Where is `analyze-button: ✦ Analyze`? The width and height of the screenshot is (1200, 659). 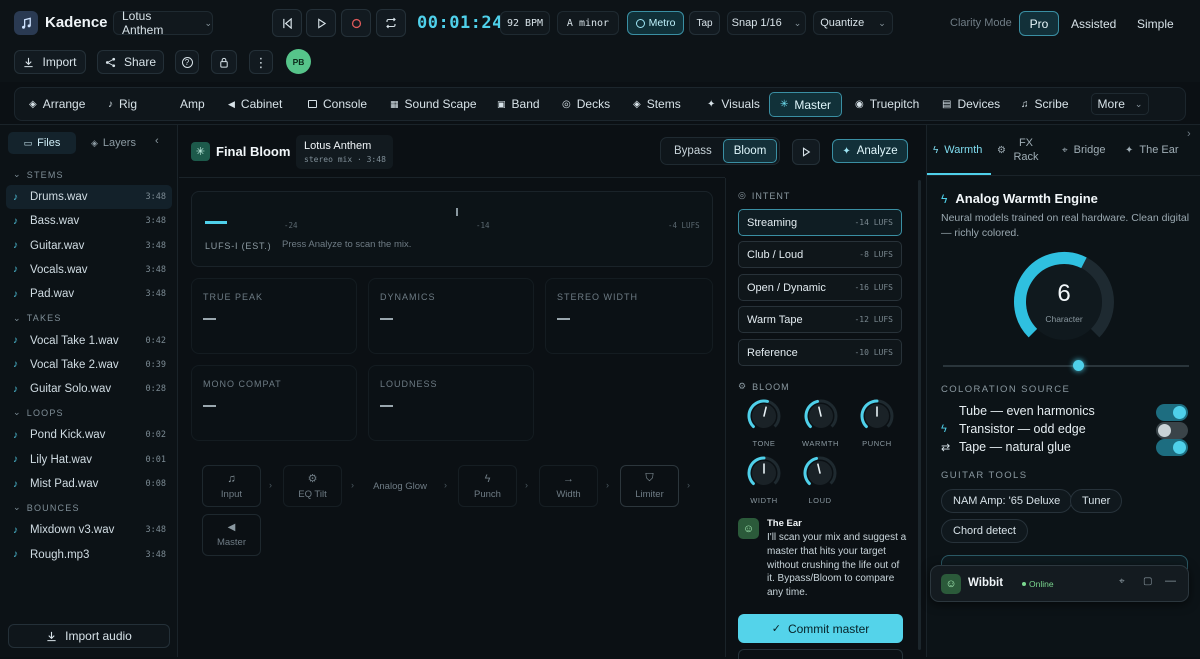
analyze-button: ✦ Analyze is located at coordinates (870, 151).